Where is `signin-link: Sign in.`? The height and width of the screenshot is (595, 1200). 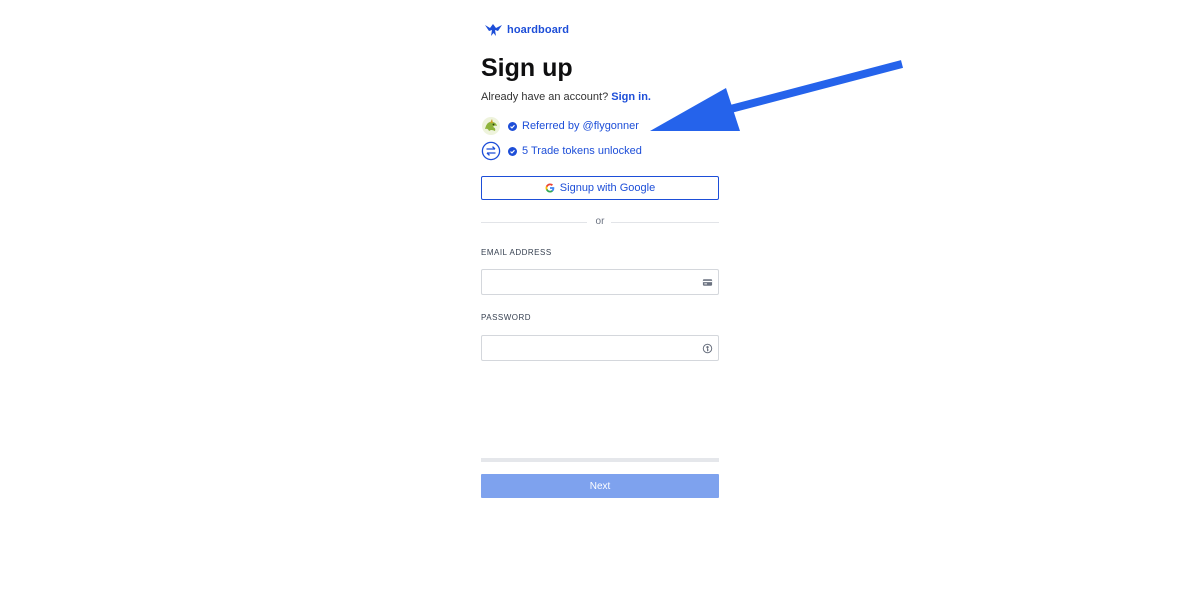 signin-link: Sign in. is located at coordinates (631, 97).